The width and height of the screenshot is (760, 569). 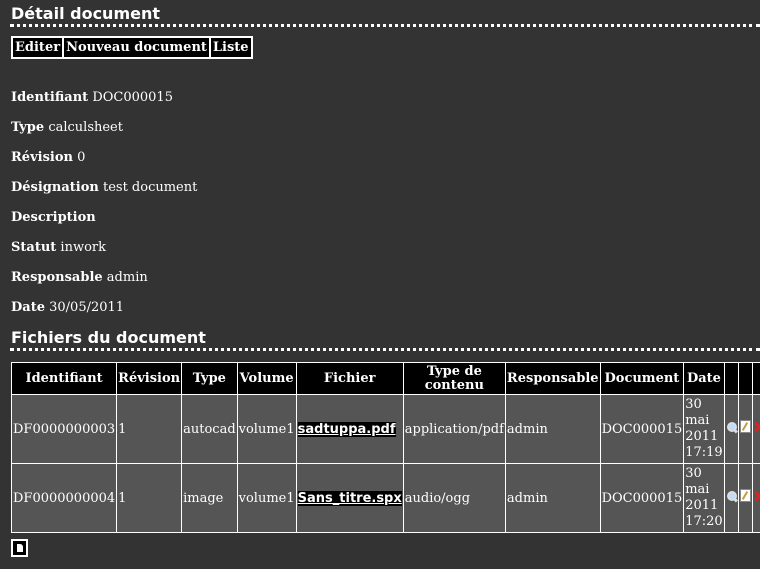 I want to click on field-value: 0, so click(x=81, y=157).